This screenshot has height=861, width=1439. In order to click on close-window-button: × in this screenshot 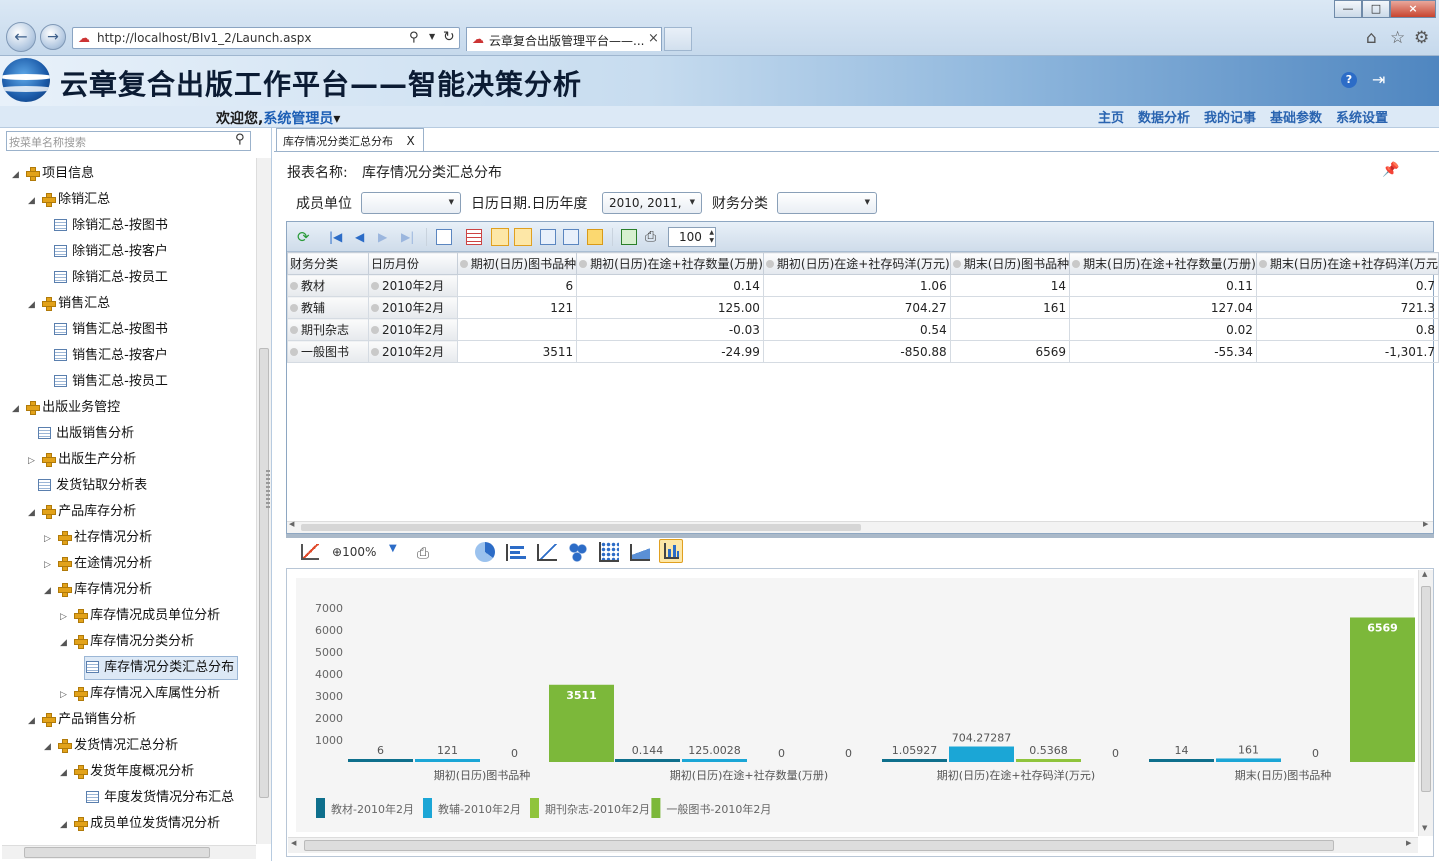, I will do `click(1413, 9)`.